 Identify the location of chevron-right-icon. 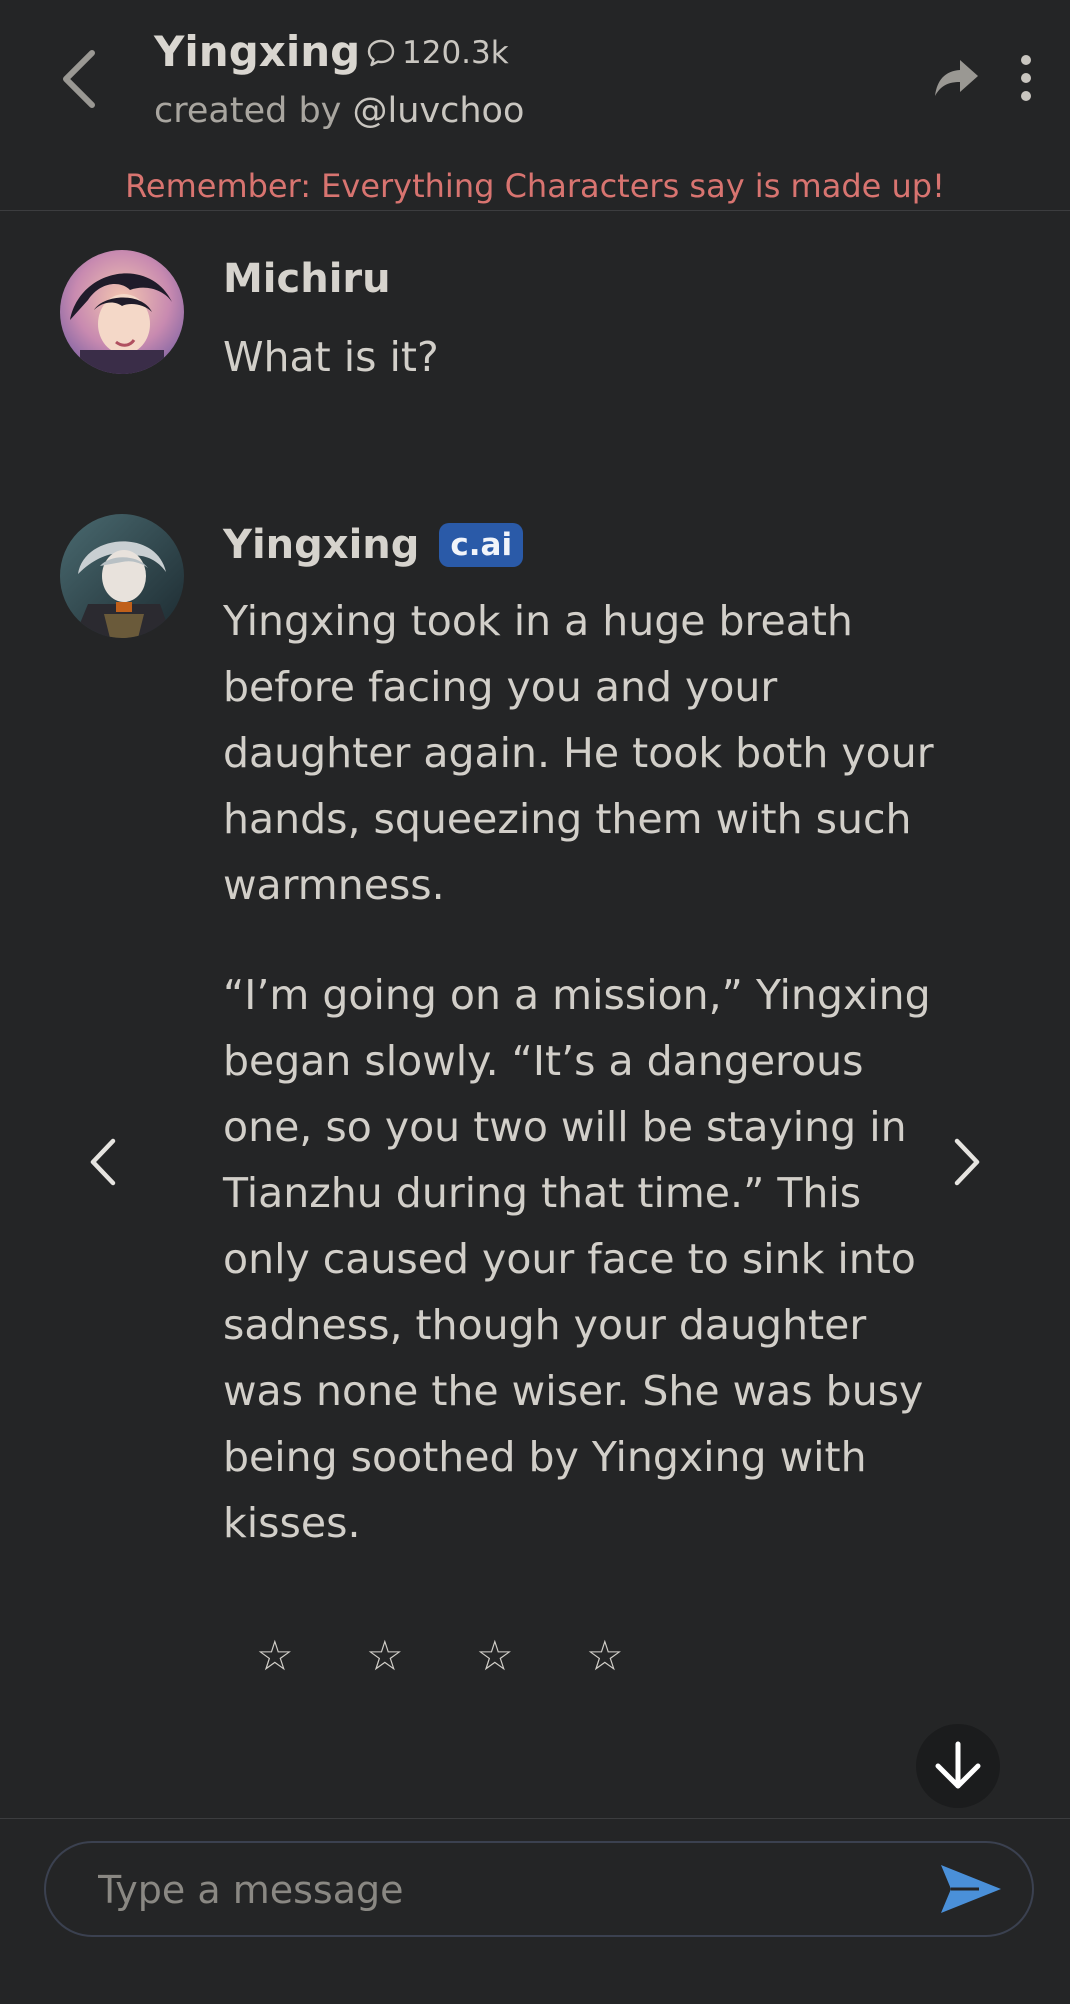
(967, 1162).